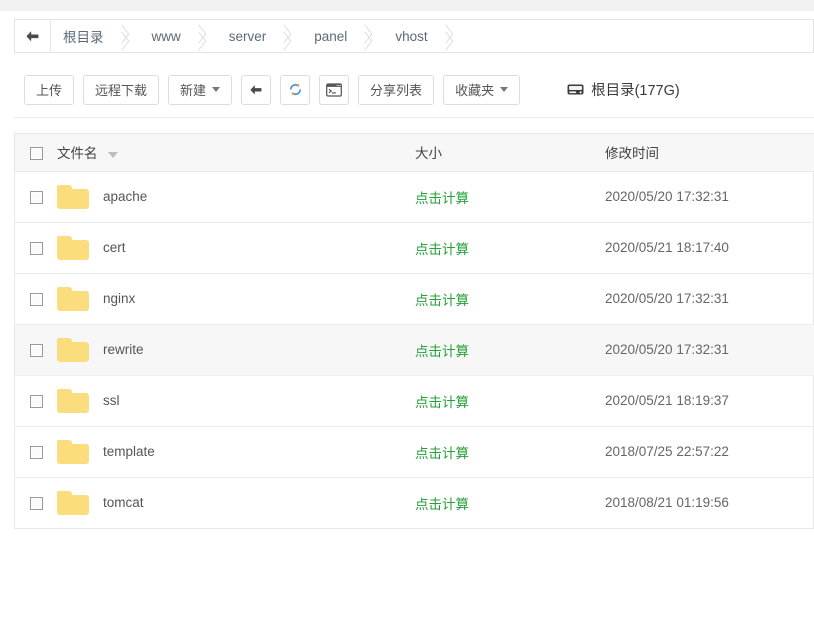 This screenshot has height=617, width=814. I want to click on file-modified-cell: 2020/05/21 18:19:37, so click(709, 401).